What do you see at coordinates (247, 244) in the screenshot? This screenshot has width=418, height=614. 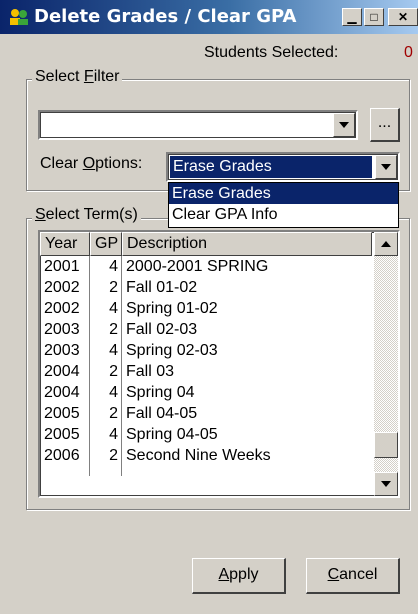 I see `column-header-description: Description` at bounding box center [247, 244].